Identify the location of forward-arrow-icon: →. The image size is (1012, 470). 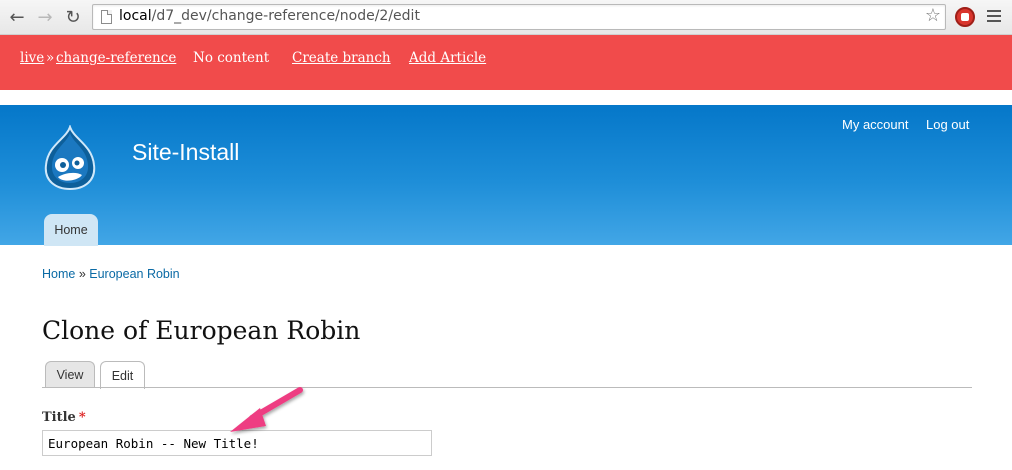
(45, 17).